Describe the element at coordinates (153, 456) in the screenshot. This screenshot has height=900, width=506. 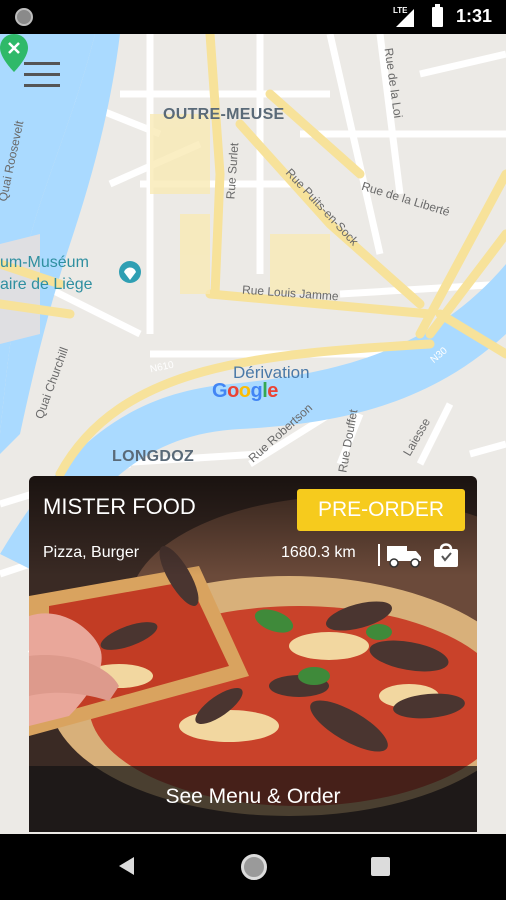
I see `district-label-longdoz: LONGDOZ` at that location.